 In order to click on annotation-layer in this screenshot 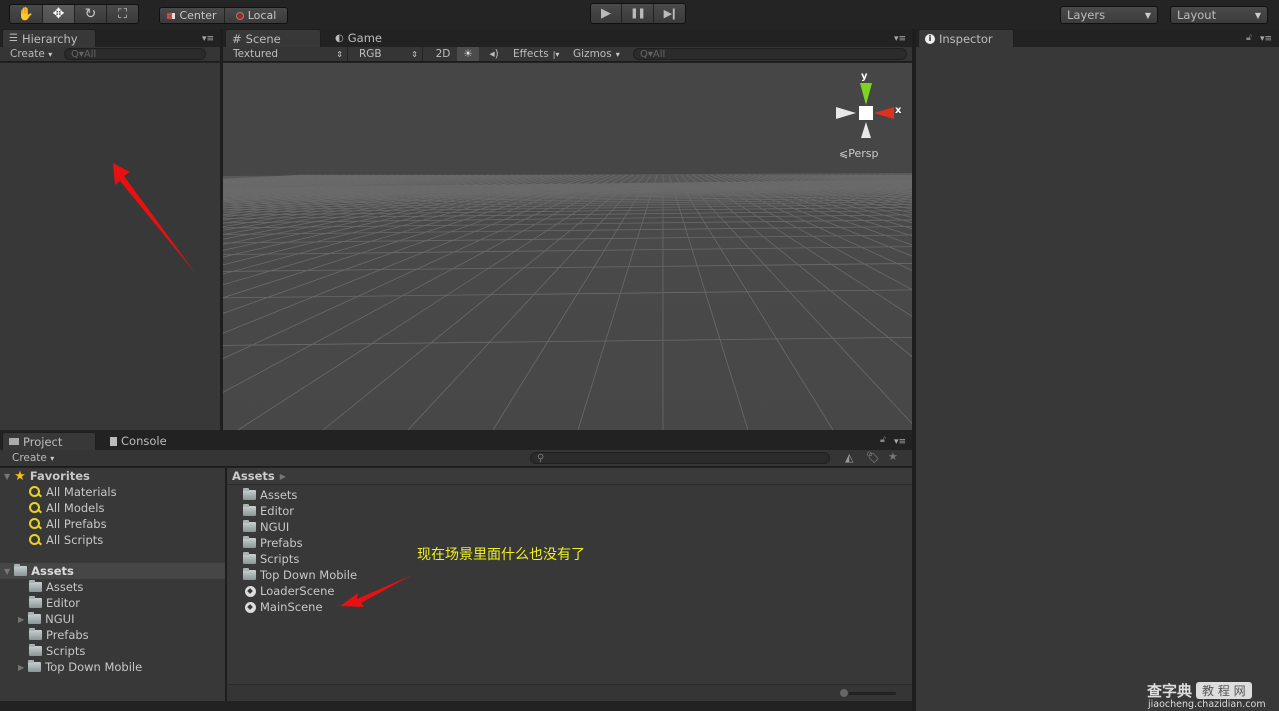, I will do `click(262, 385)`.